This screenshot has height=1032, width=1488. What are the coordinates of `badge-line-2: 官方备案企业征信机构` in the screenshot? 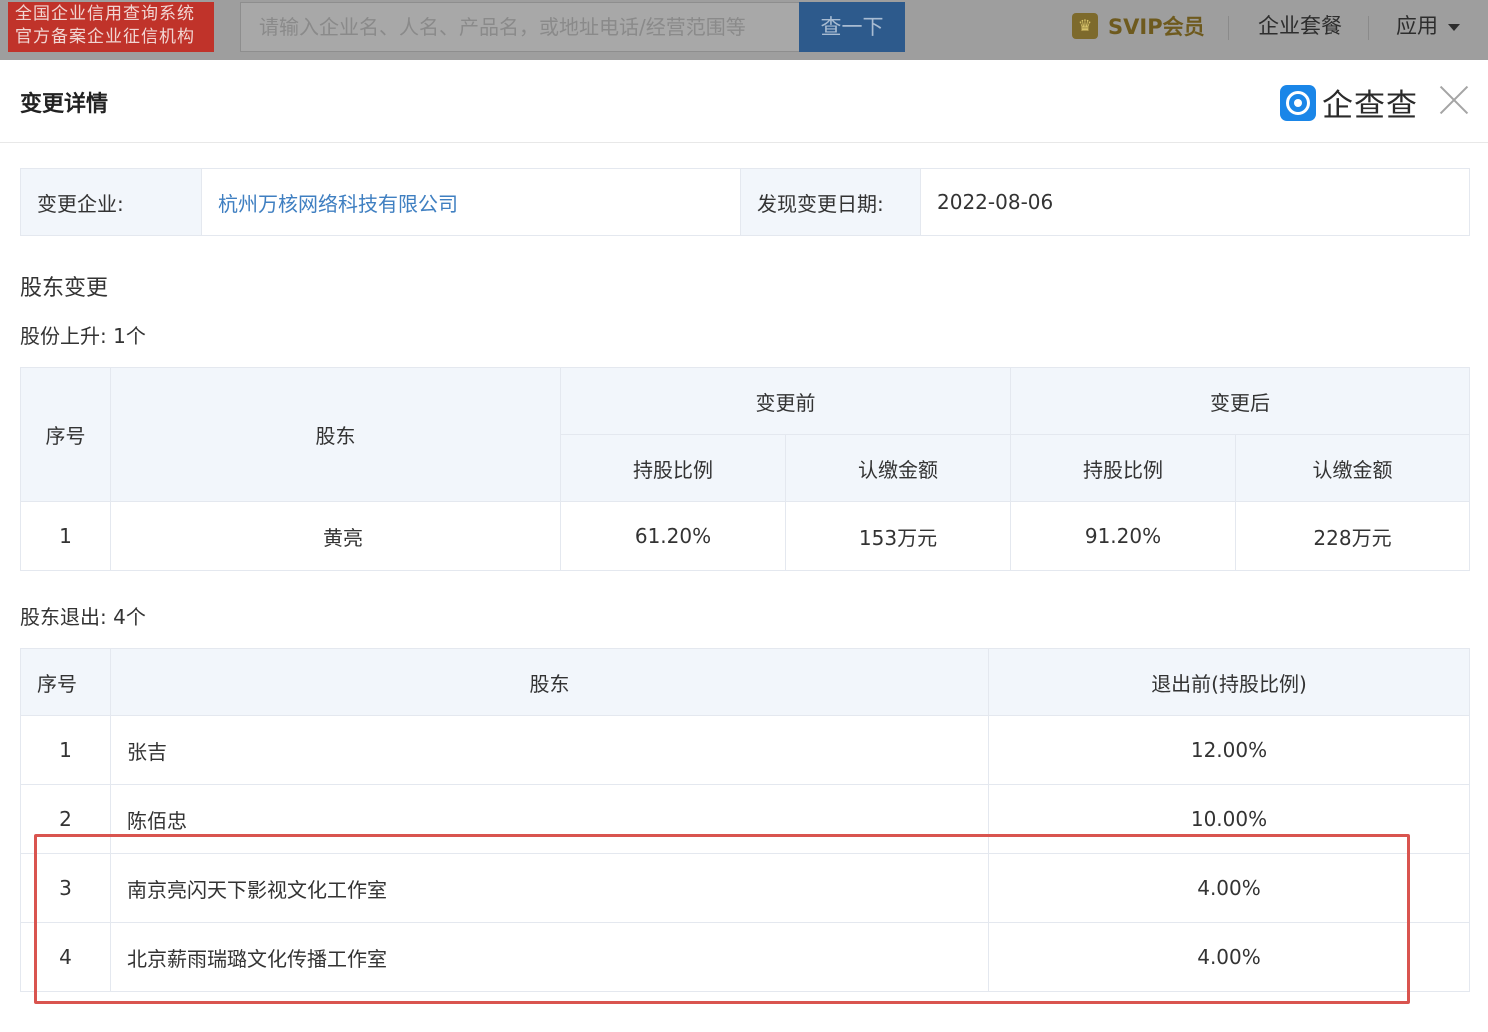 It's located at (105, 37).